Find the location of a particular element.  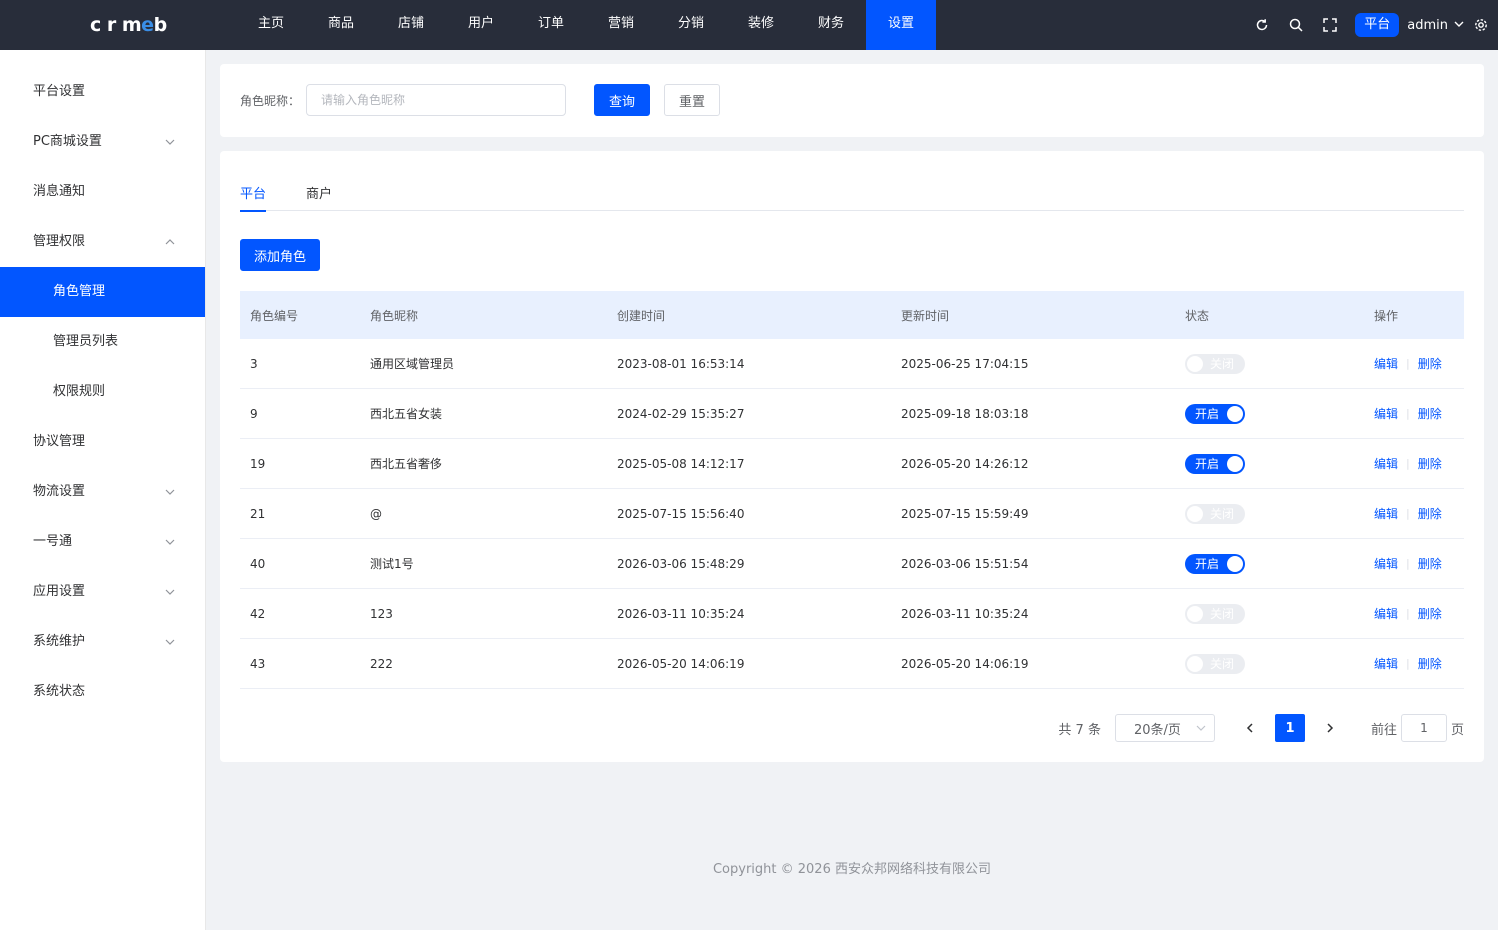

sidebar-item: 系统状态 is located at coordinates (102, 692).